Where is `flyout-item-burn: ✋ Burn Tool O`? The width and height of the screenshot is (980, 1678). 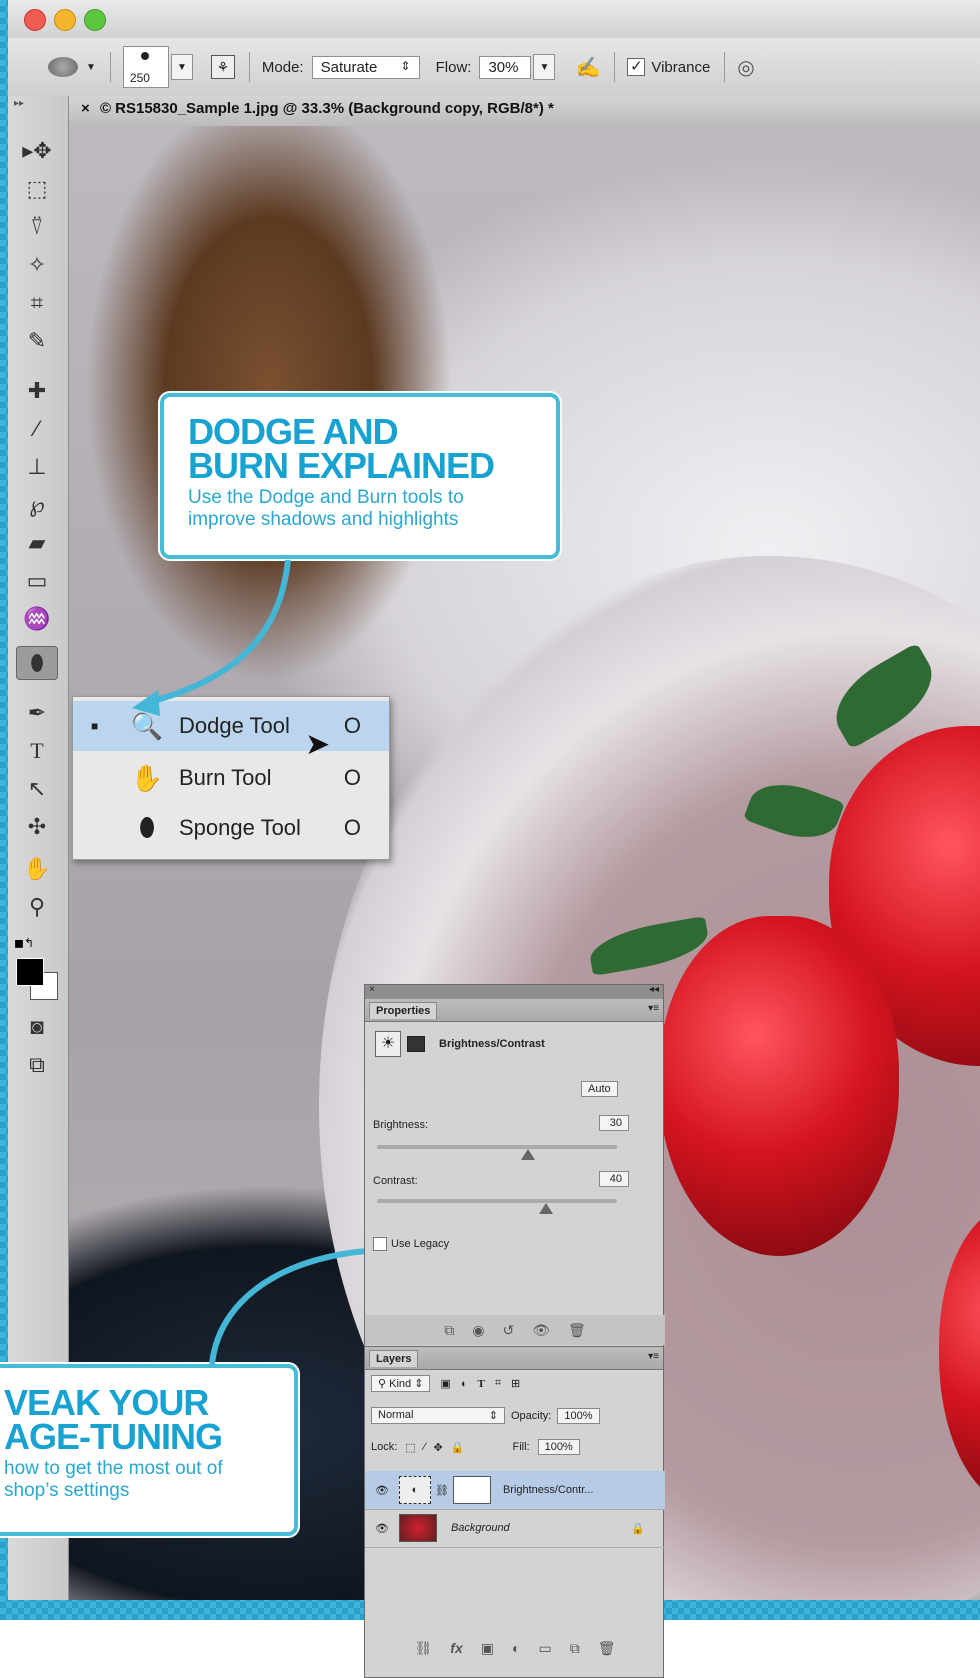 flyout-item-burn: ✋ Burn Tool O is located at coordinates (231, 778).